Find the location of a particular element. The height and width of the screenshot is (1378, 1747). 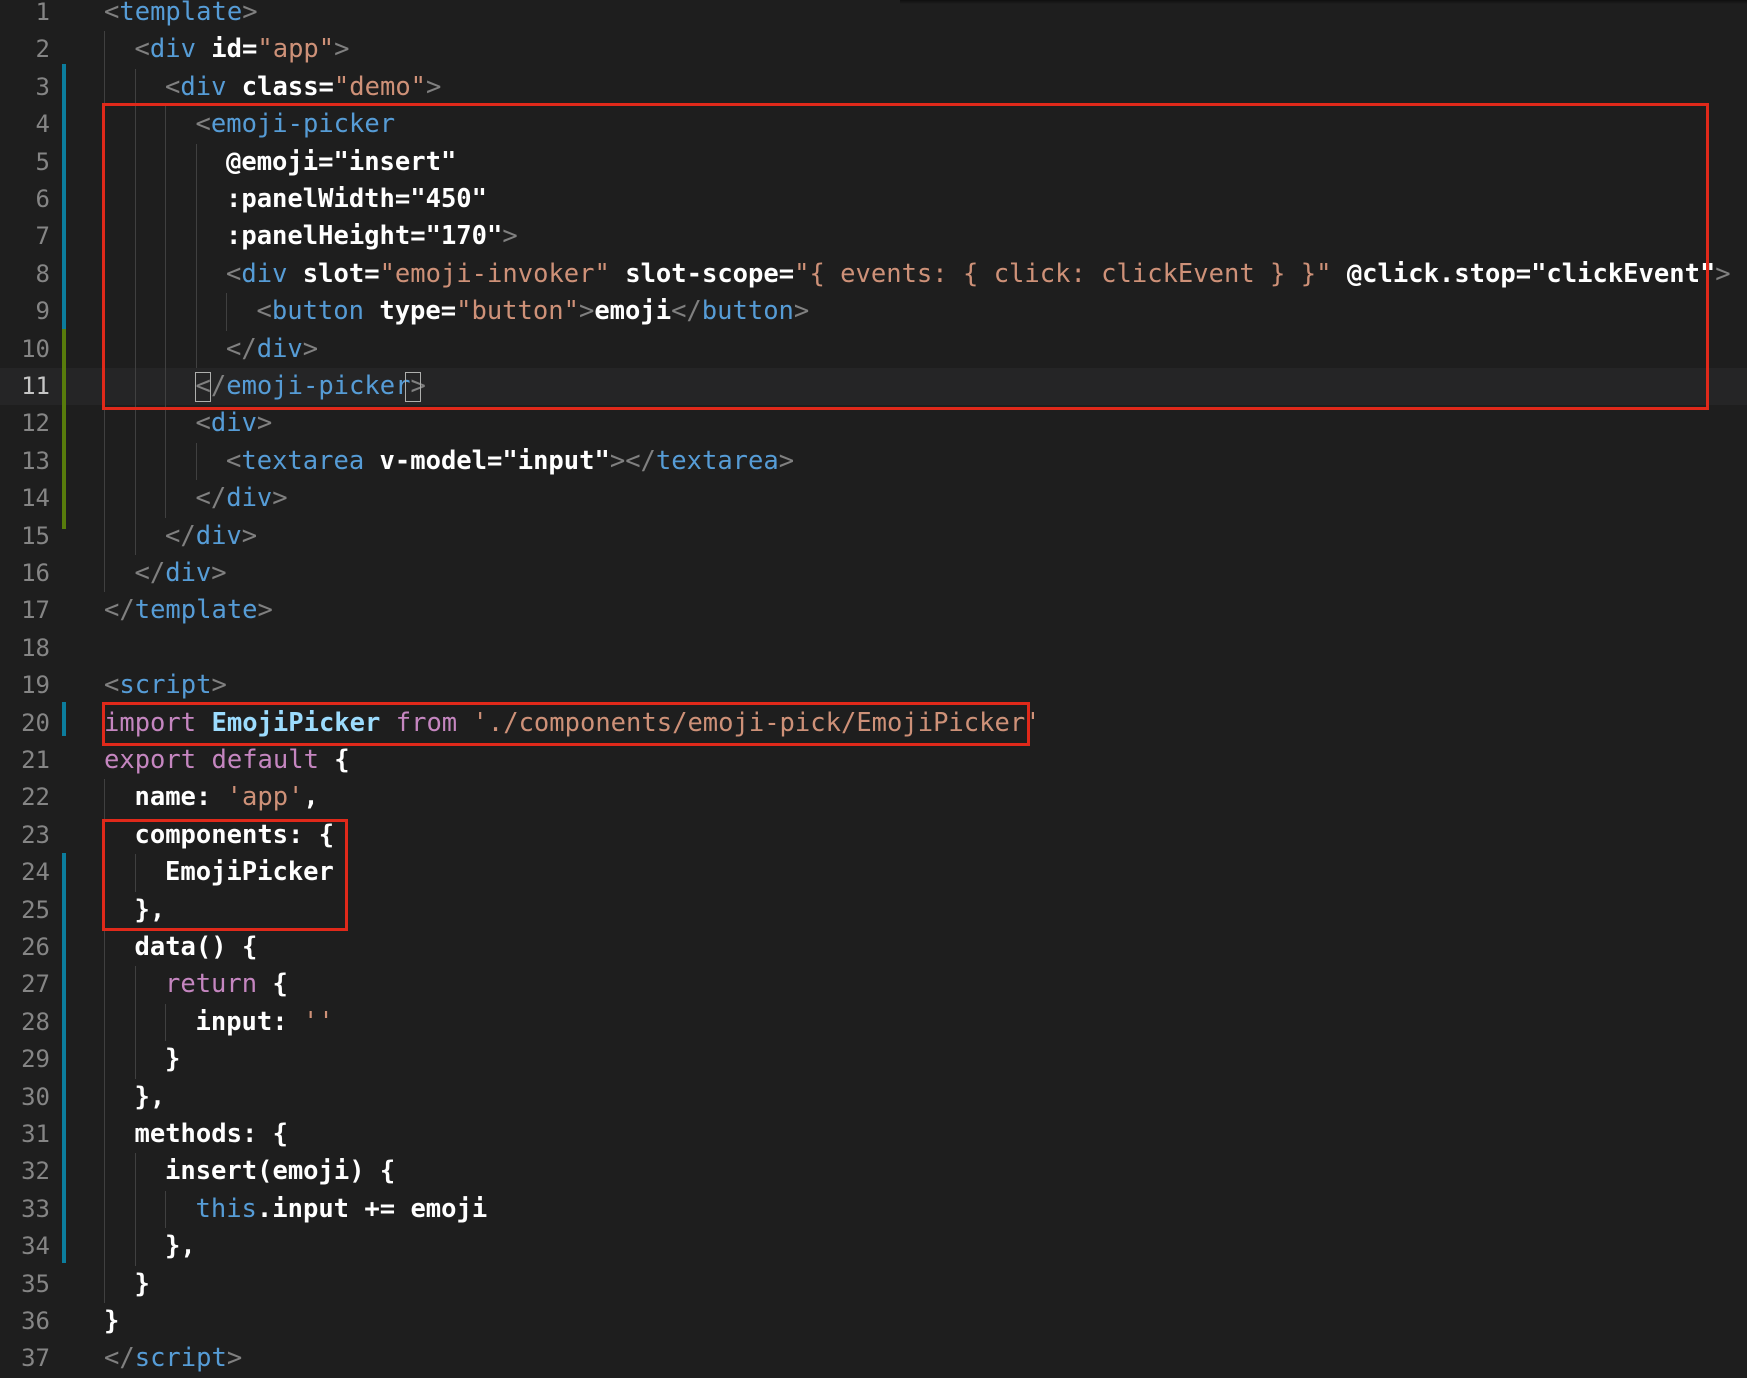

line-number: 27 is located at coordinates (35, 984).